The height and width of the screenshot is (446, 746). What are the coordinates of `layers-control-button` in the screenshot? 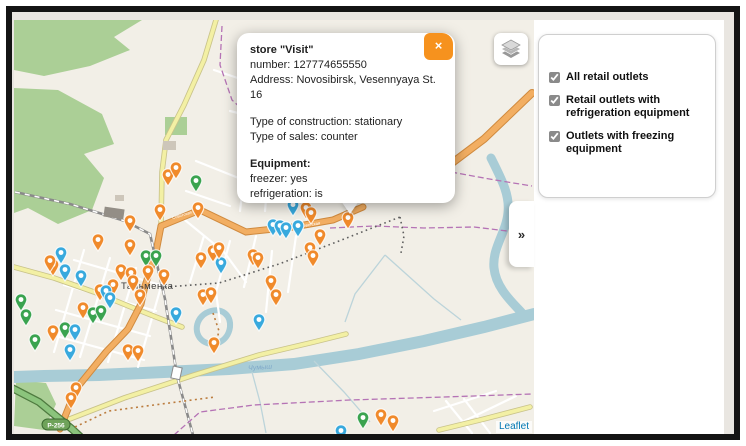 It's located at (511, 49).